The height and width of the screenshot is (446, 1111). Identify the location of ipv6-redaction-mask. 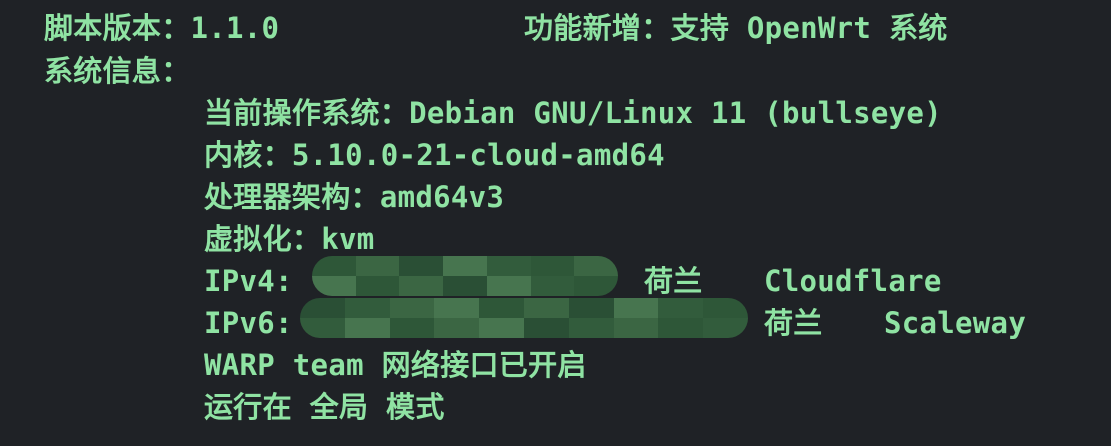
(524, 318).